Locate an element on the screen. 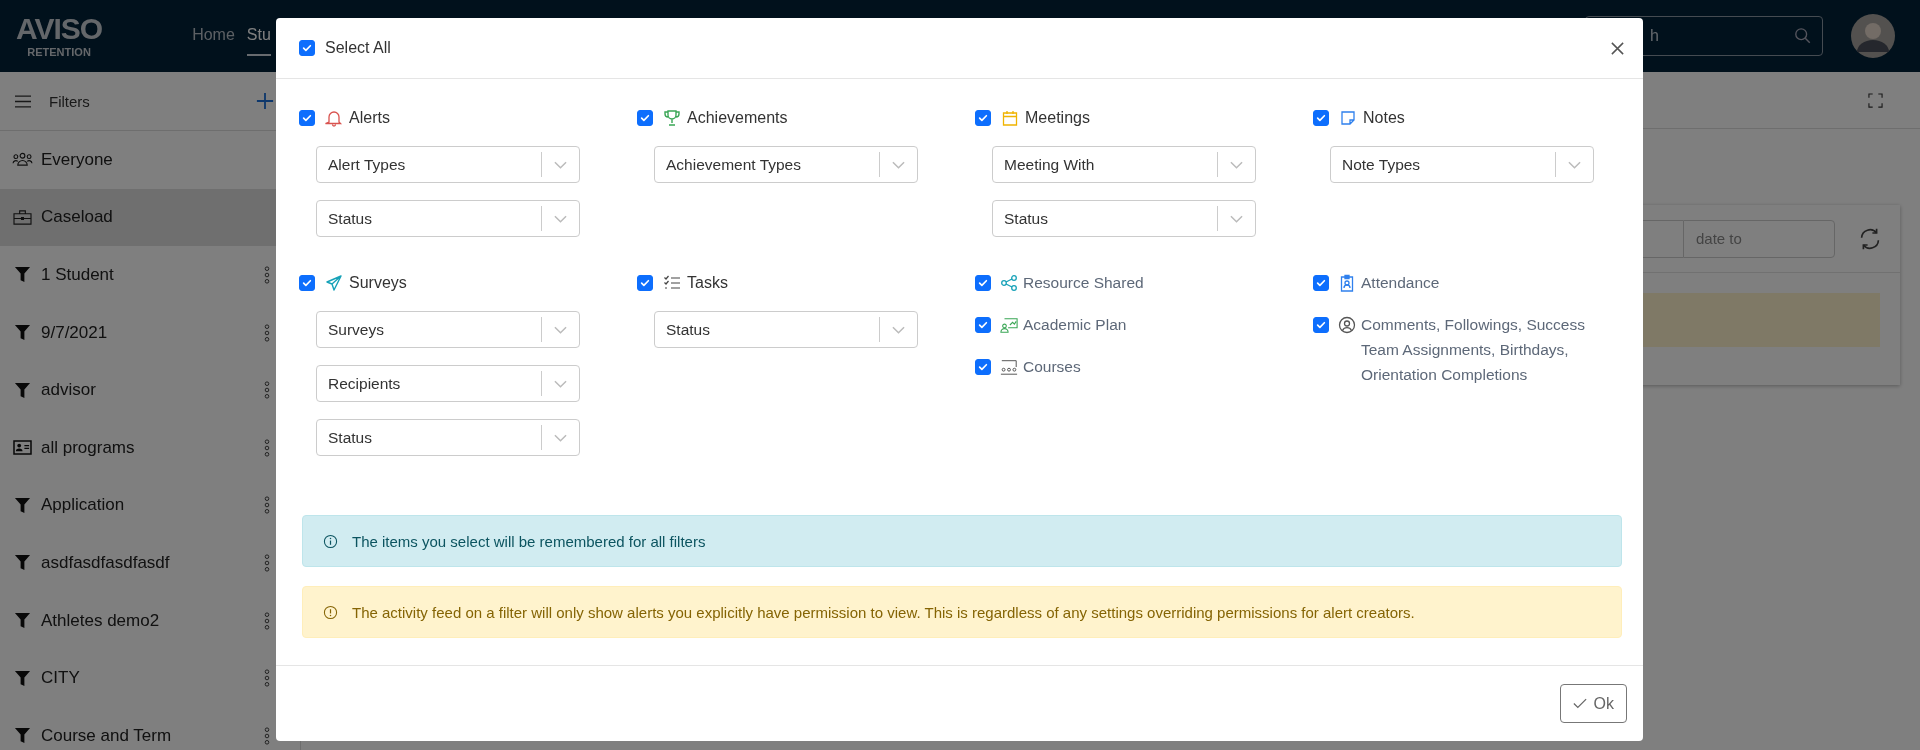 The width and height of the screenshot is (1920, 750). id-card-icon is located at coordinates (22, 448).